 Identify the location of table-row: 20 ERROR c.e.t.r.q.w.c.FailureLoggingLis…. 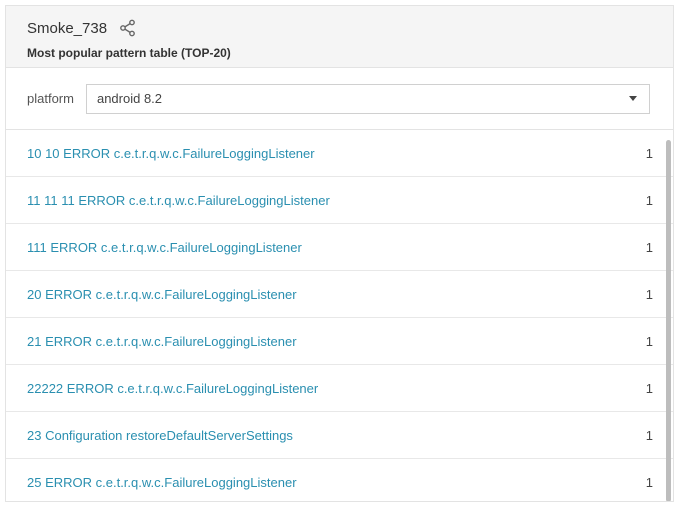
(339, 294).